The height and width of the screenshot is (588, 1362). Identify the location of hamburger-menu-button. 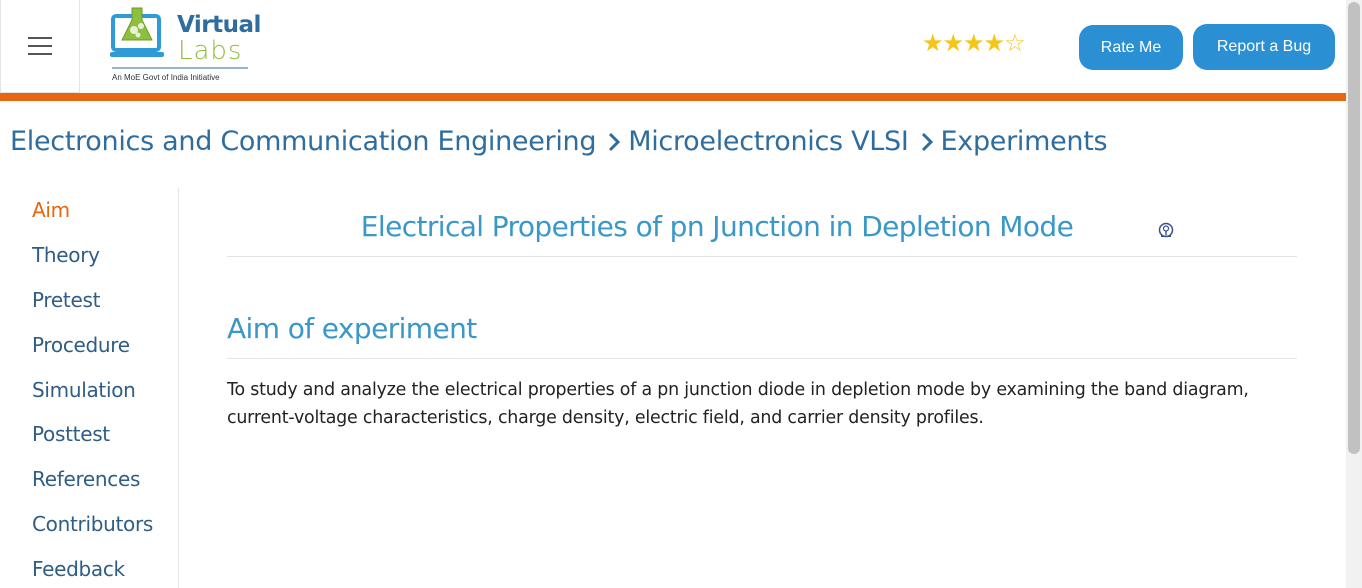
(40, 46).